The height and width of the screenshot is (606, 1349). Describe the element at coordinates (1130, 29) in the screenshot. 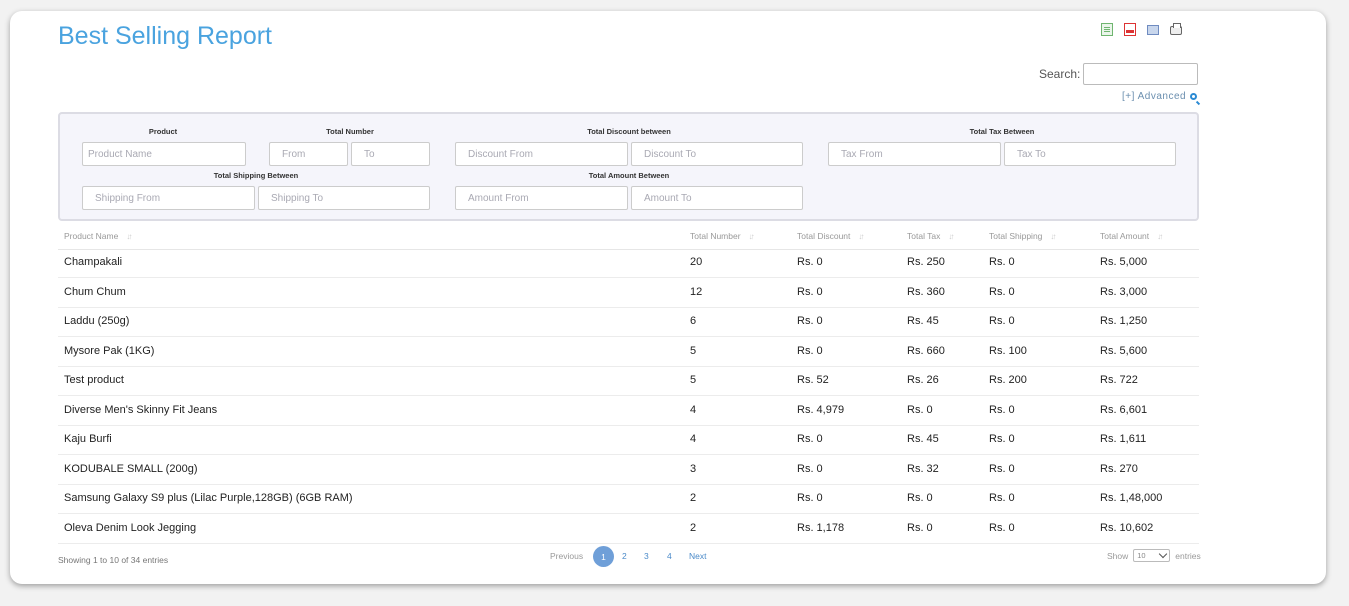

I see `pdf-icon` at that location.